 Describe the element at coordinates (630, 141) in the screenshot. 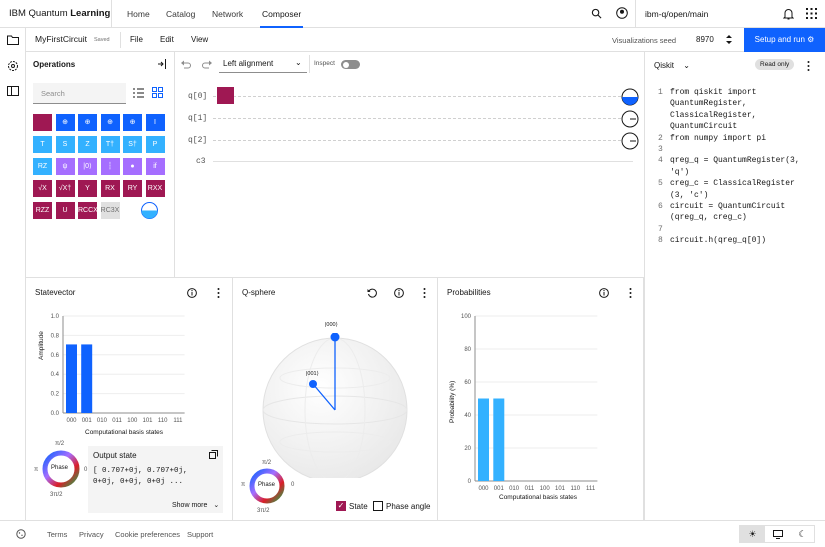

I see `bloch-q2-icon` at that location.